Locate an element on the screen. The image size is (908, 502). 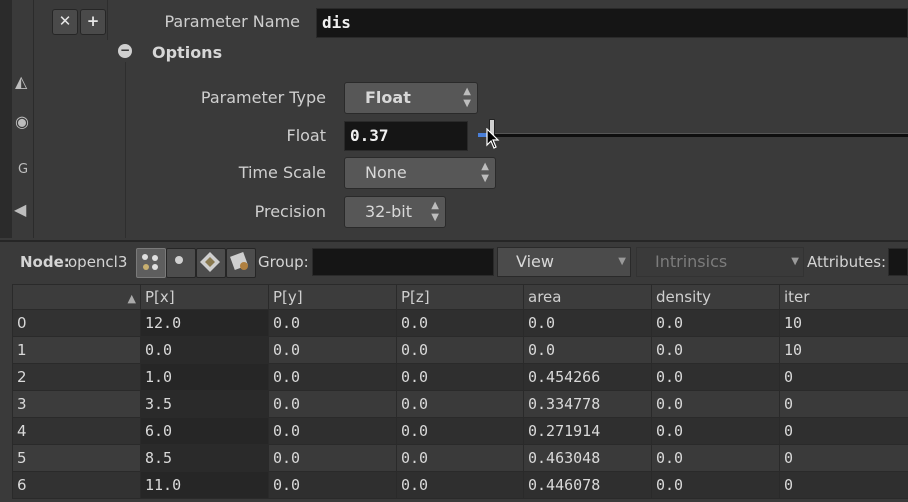
x-icon: ✕ is located at coordinates (65, 21).